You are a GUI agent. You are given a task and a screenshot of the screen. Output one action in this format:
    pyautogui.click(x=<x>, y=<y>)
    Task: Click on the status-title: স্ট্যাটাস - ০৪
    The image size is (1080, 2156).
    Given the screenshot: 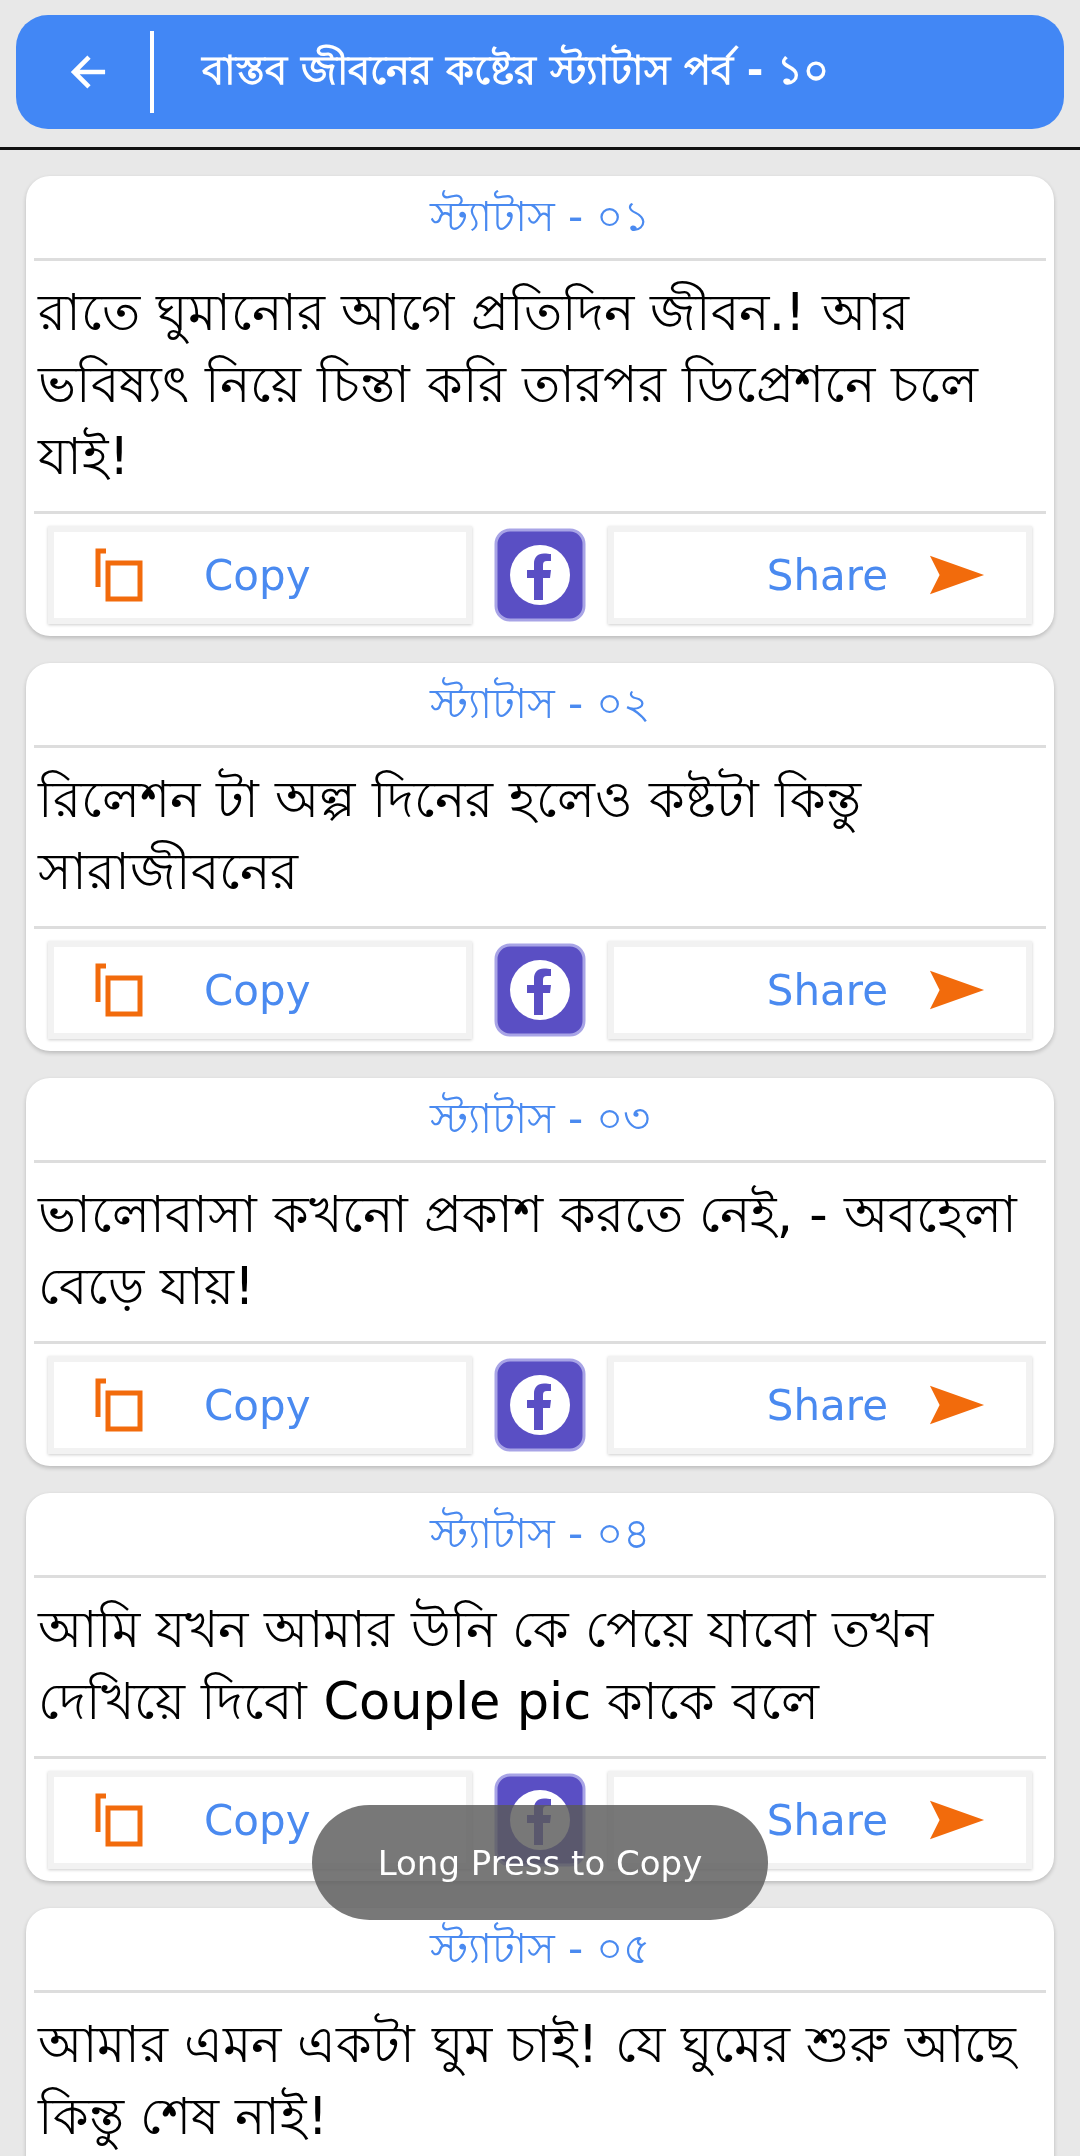 What is the action you would take?
    pyautogui.click(x=540, y=1533)
    